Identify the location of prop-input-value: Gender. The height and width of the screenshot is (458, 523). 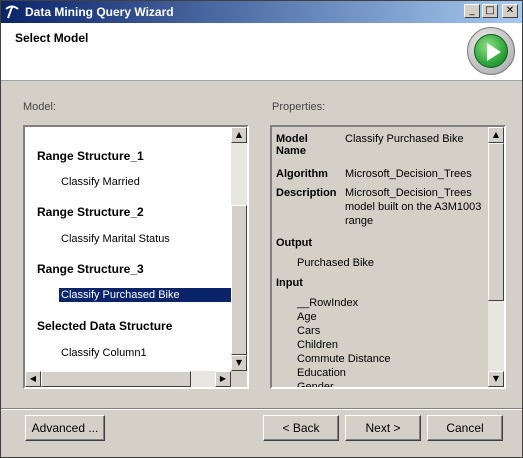
(315, 385).